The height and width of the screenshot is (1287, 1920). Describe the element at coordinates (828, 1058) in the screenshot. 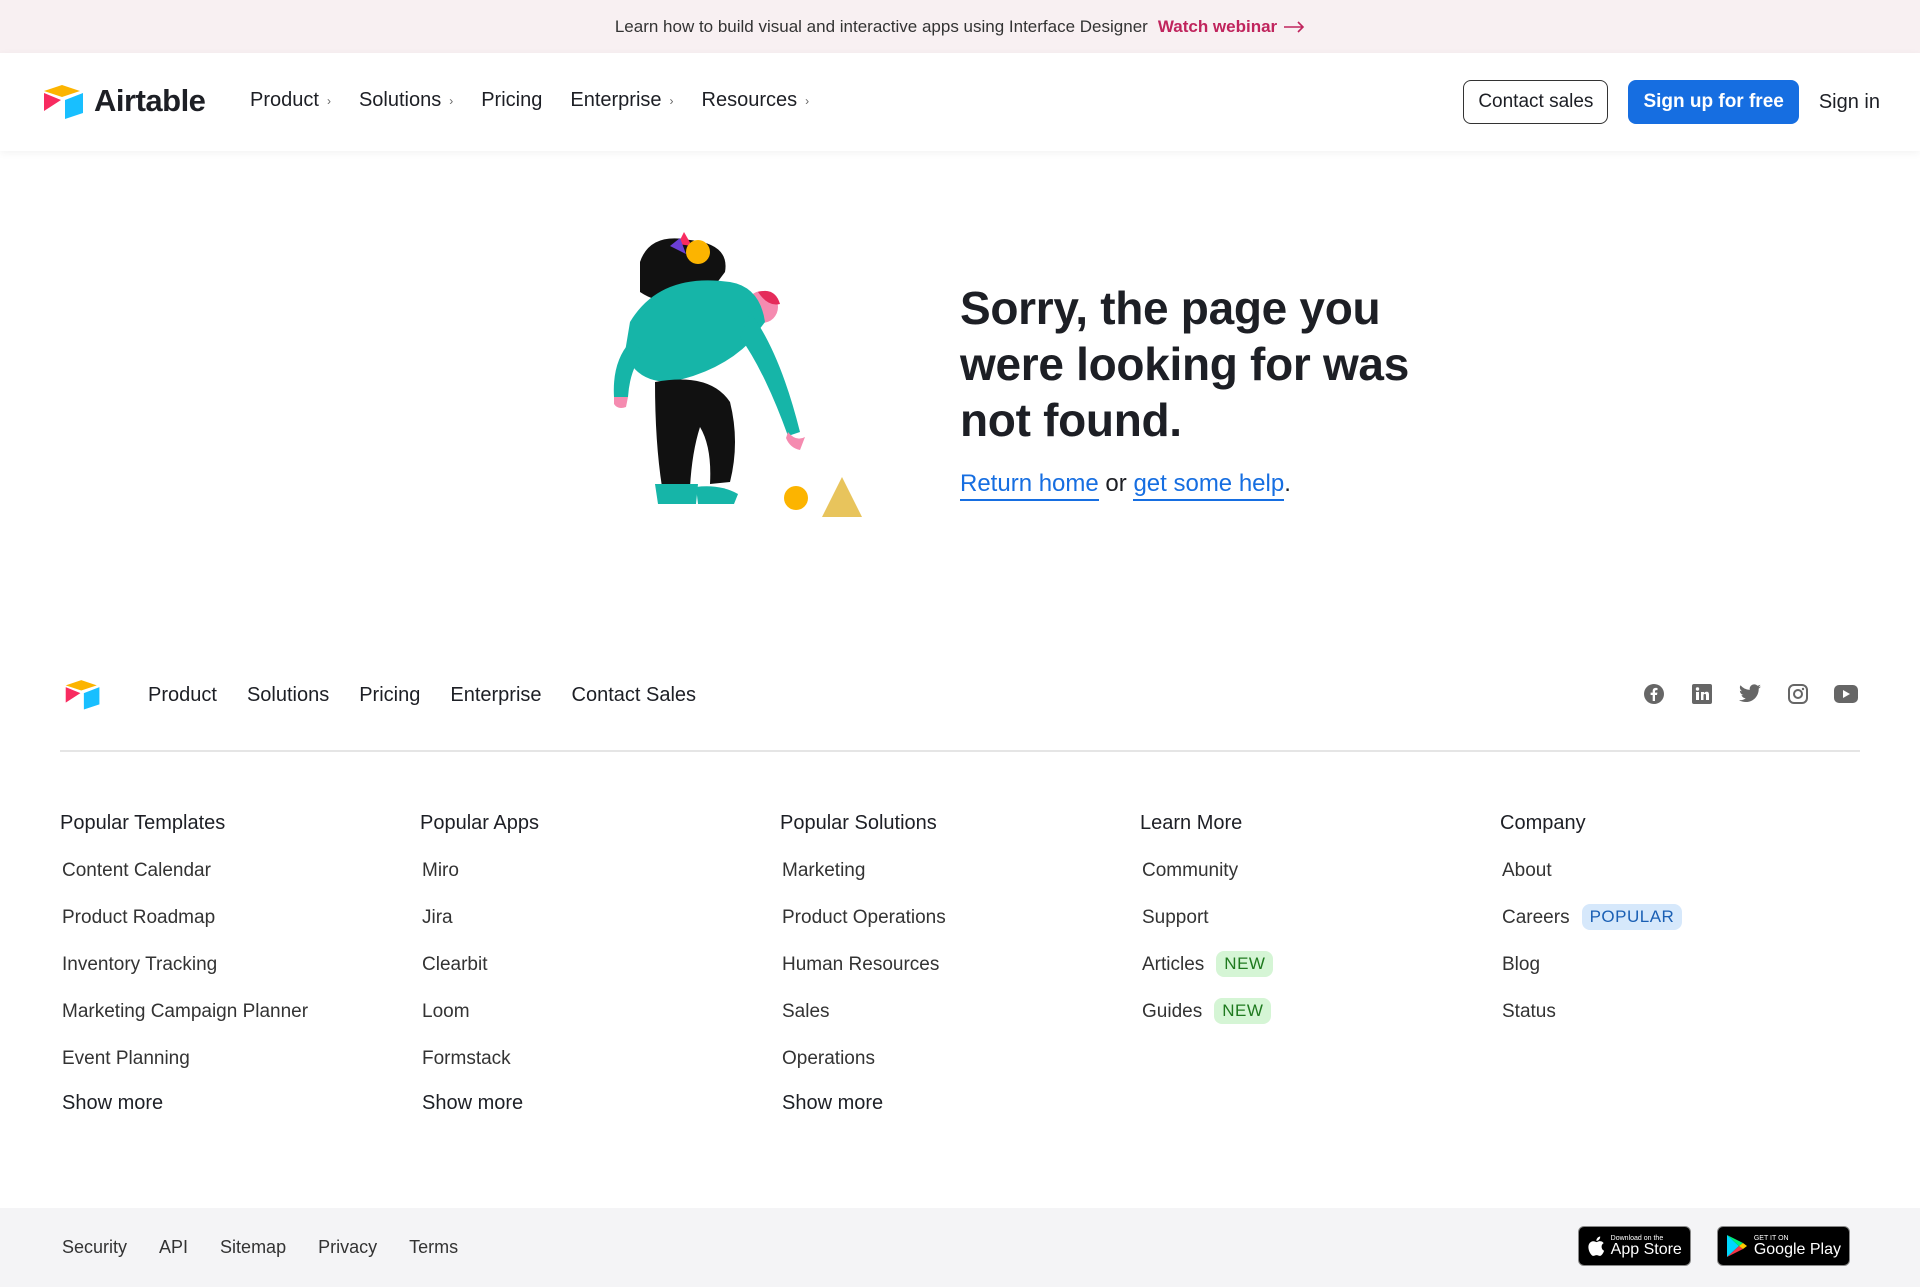

I see `link-label: Operations` at that location.